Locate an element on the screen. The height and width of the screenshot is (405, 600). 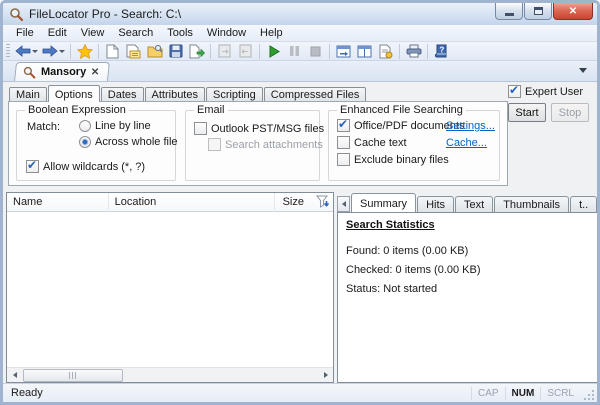
layout-horizontal-button is located at coordinates (343, 51).